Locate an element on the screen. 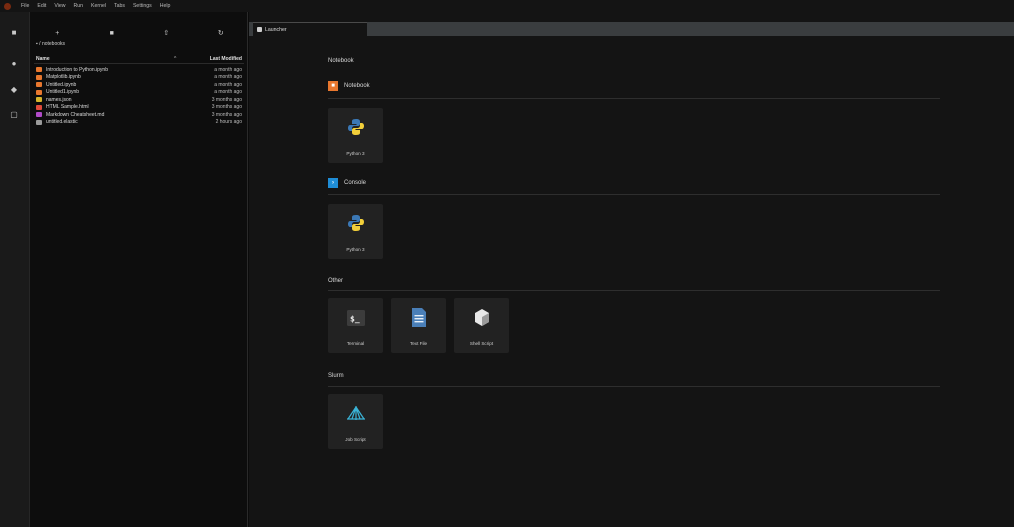 The width and height of the screenshot is (1014, 527). markdown-file-icon is located at coordinates (39, 115).